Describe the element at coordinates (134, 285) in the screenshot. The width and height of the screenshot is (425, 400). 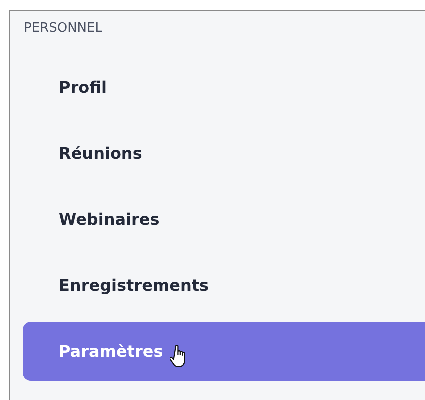
I see `item-label: Enregistrements` at that location.